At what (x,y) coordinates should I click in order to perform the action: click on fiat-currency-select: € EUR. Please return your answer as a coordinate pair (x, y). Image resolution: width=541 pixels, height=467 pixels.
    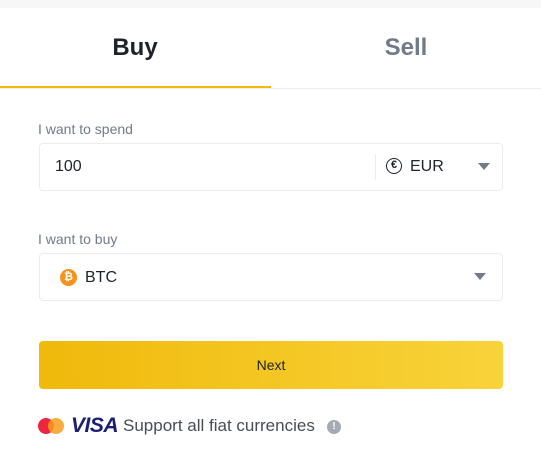
    Looking at the image, I should click on (439, 167).